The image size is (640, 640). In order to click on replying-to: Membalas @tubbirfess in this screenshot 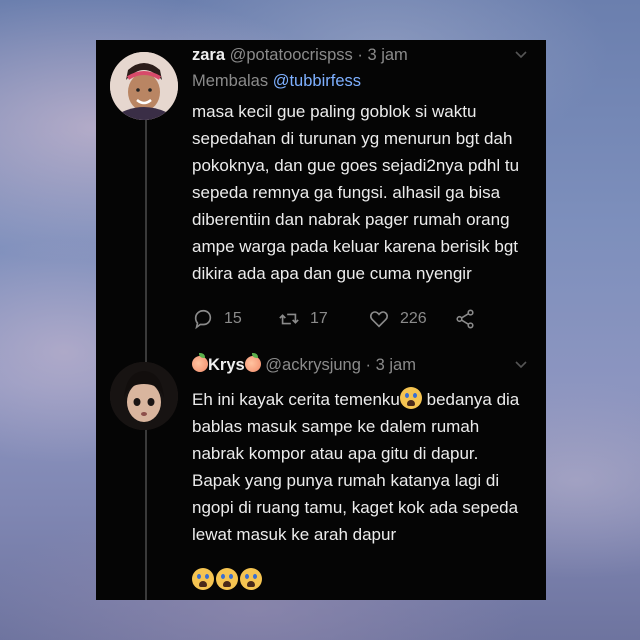, I will do `click(276, 81)`.